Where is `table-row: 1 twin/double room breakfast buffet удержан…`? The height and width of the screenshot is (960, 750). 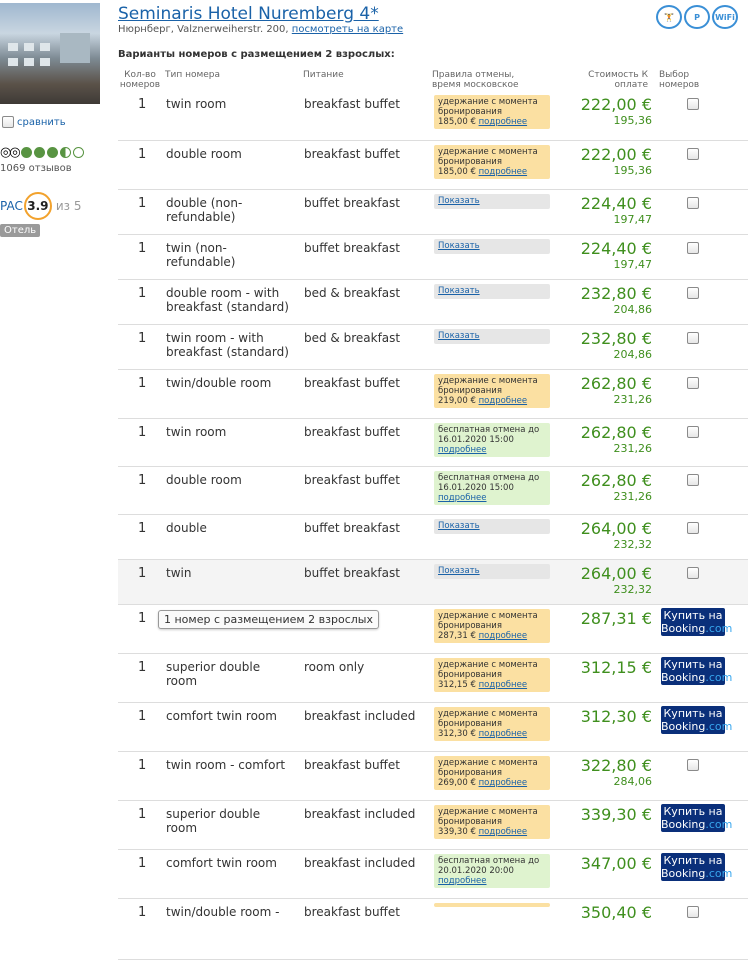
table-row: 1 twin/double room breakfast buffet удержан… is located at coordinates (433, 394).